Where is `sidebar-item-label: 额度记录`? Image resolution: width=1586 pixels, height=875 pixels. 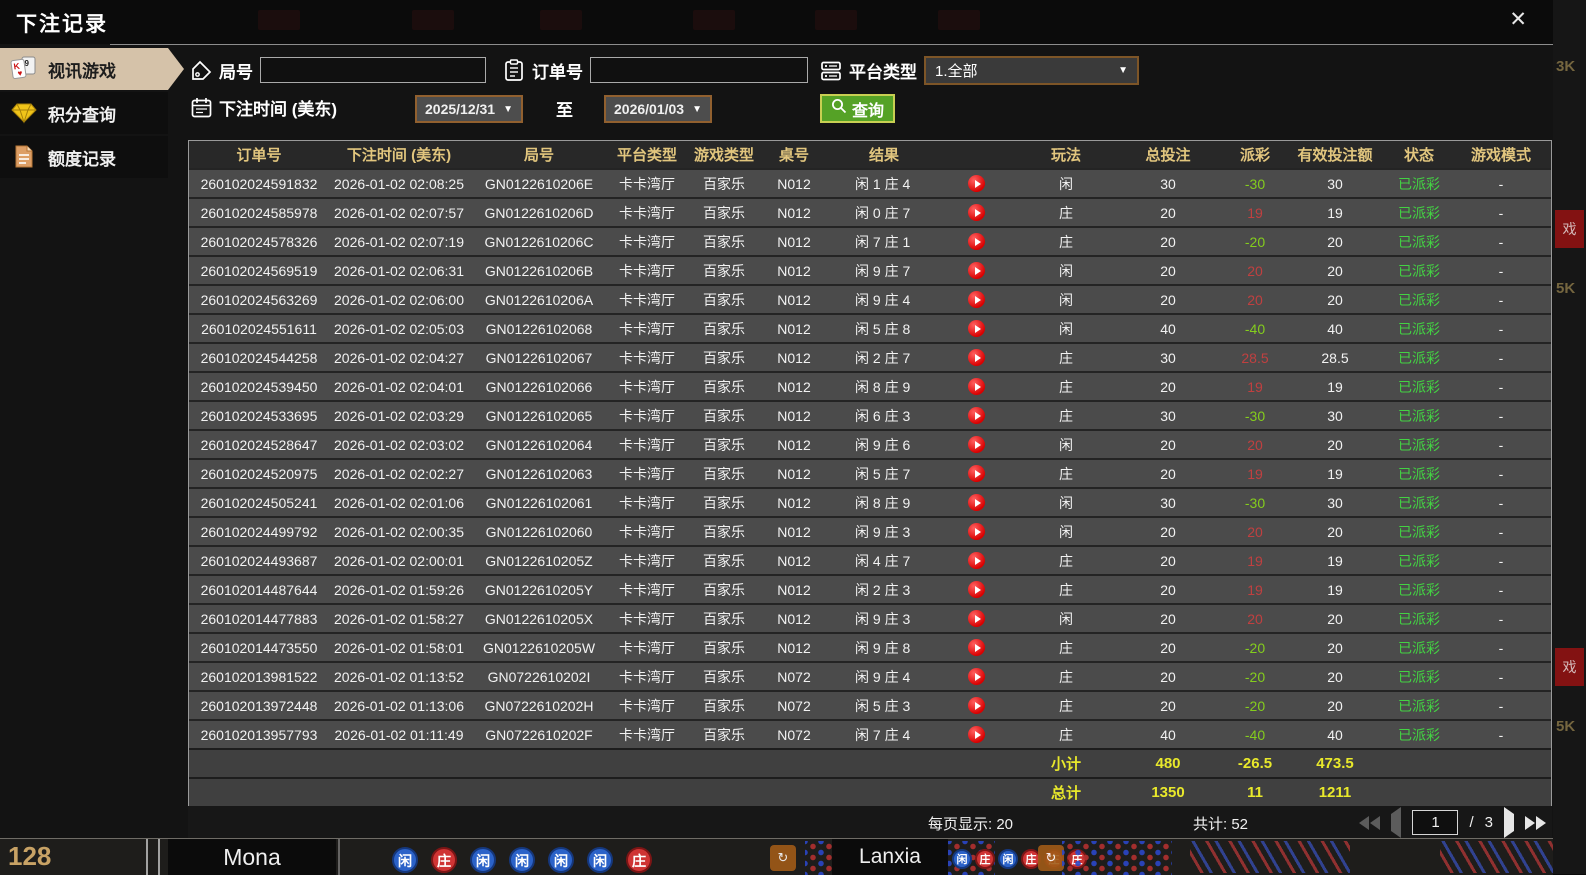
sidebar-item-label: 额度记录 is located at coordinates (82, 159).